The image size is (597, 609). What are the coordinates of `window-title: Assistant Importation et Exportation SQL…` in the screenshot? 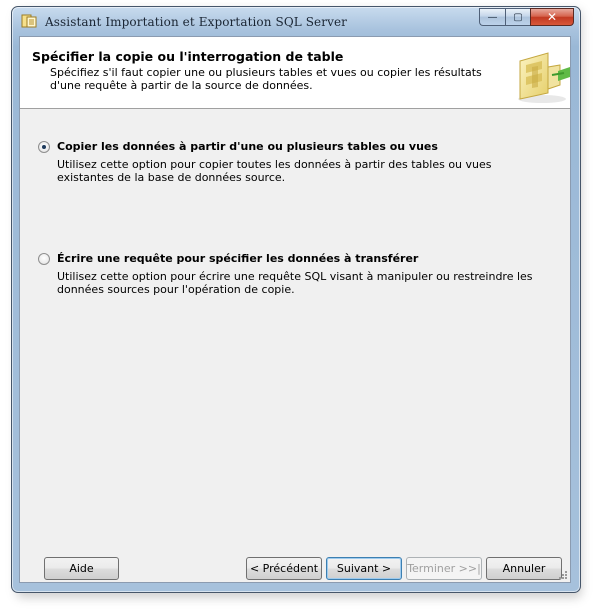 It's located at (196, 22).